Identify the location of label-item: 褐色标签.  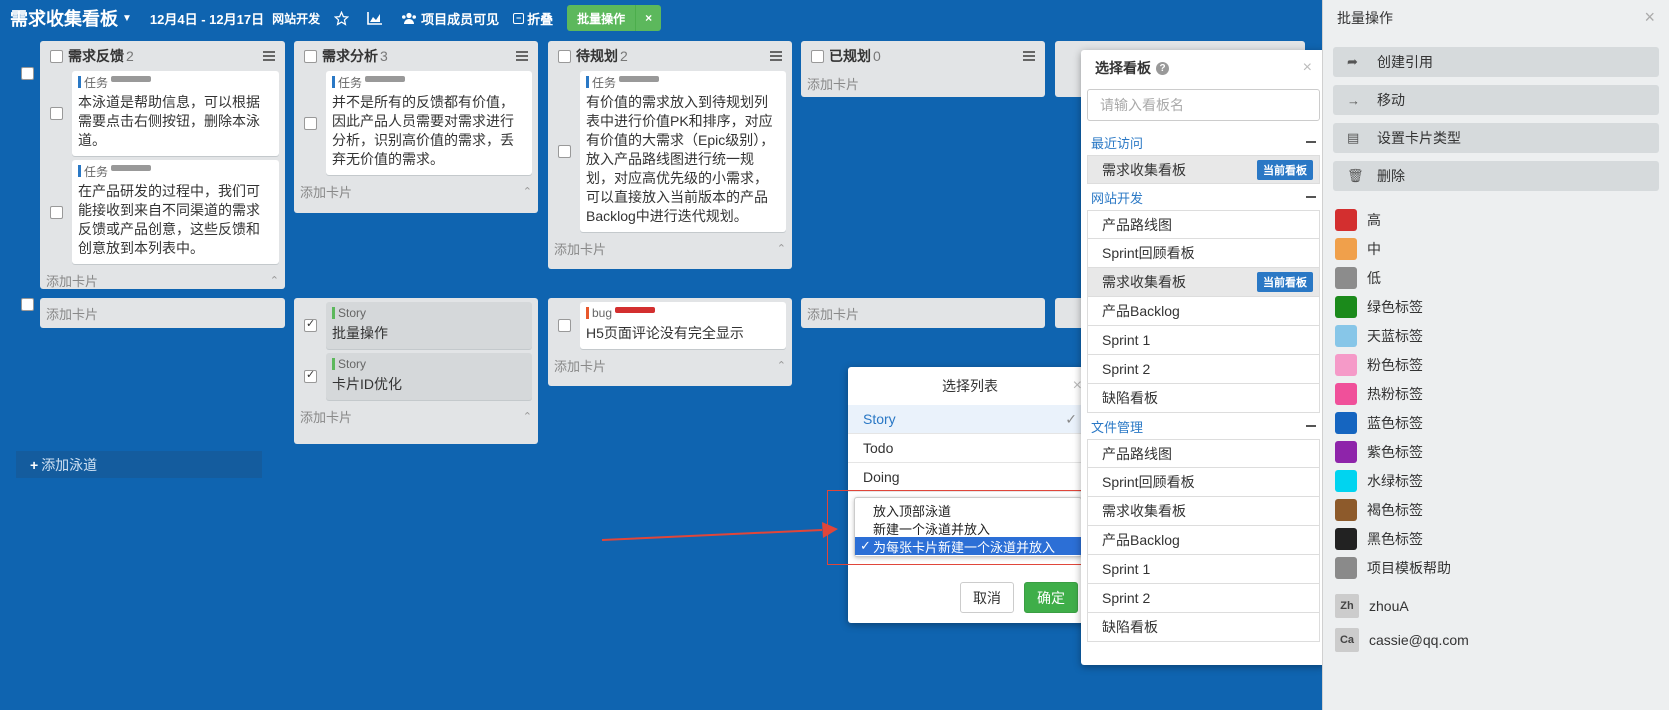
(1496, 509).